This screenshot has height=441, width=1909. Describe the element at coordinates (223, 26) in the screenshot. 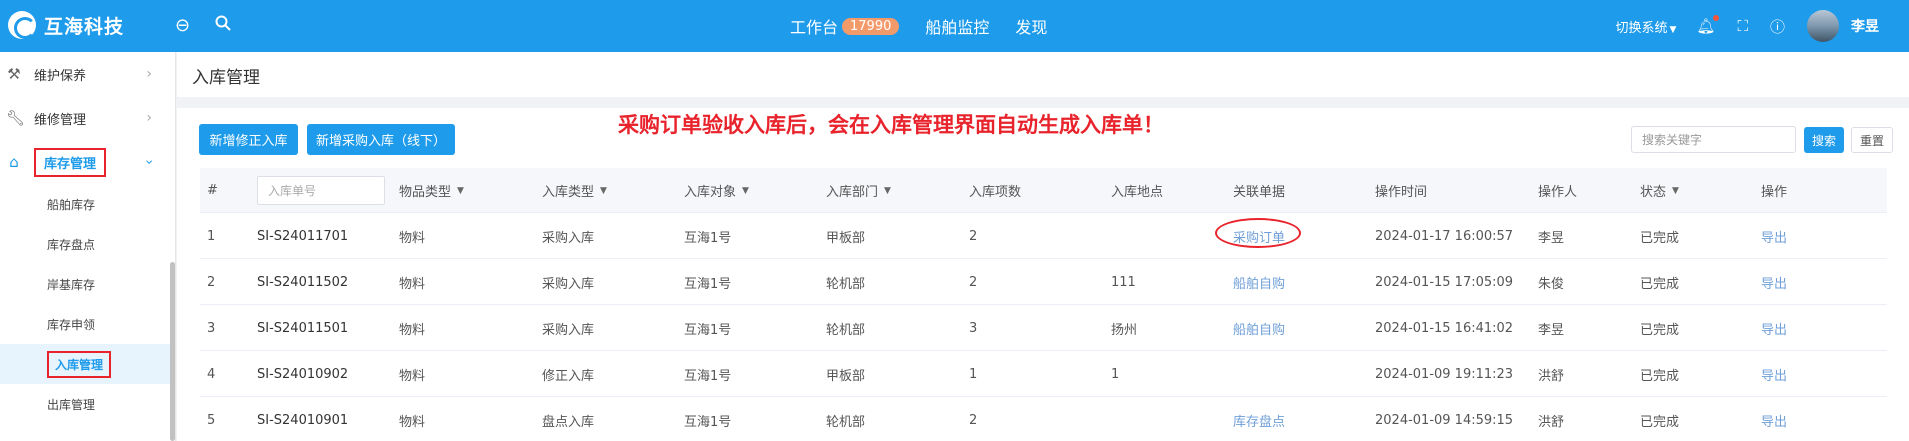

I see `search-icon` at that location.